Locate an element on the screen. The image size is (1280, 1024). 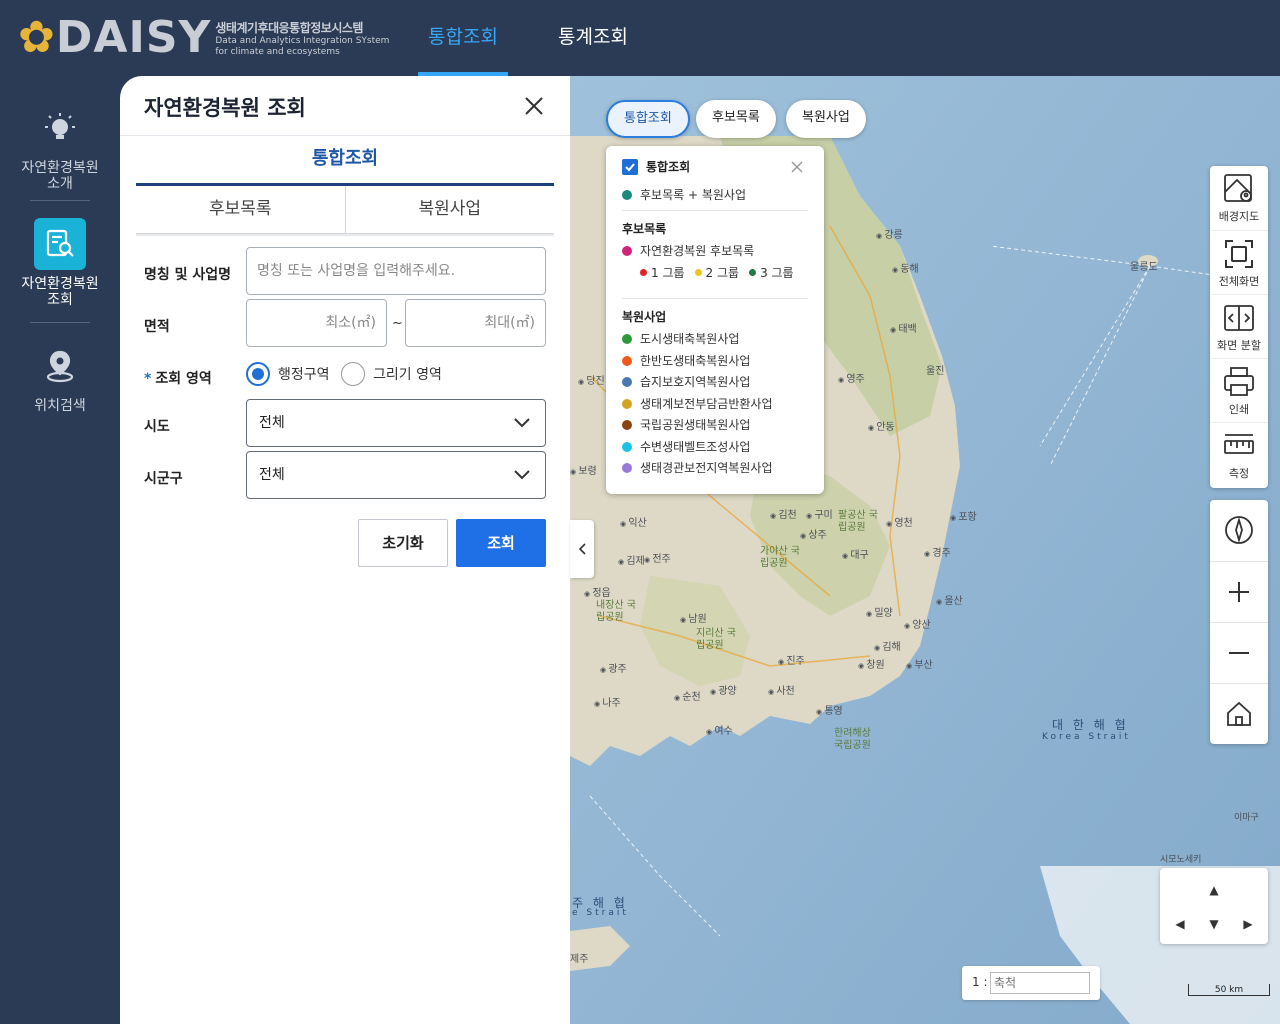
search-button: 조회 is located at coordinates (501, 543).